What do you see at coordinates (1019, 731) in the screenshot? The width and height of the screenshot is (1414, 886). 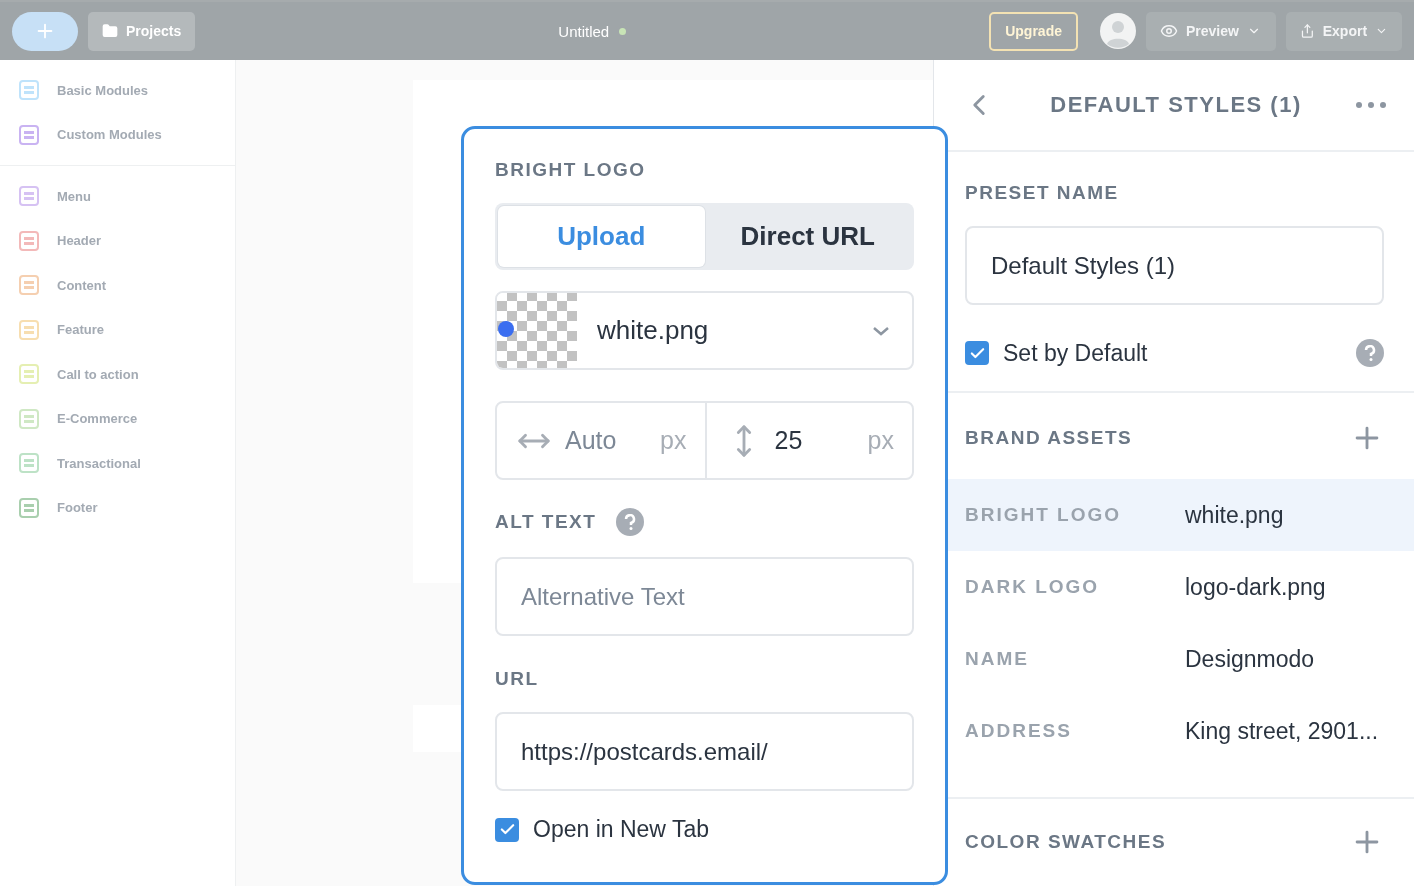 I see `asset-label: ADDRESS` at bounding box center [1019, 731].